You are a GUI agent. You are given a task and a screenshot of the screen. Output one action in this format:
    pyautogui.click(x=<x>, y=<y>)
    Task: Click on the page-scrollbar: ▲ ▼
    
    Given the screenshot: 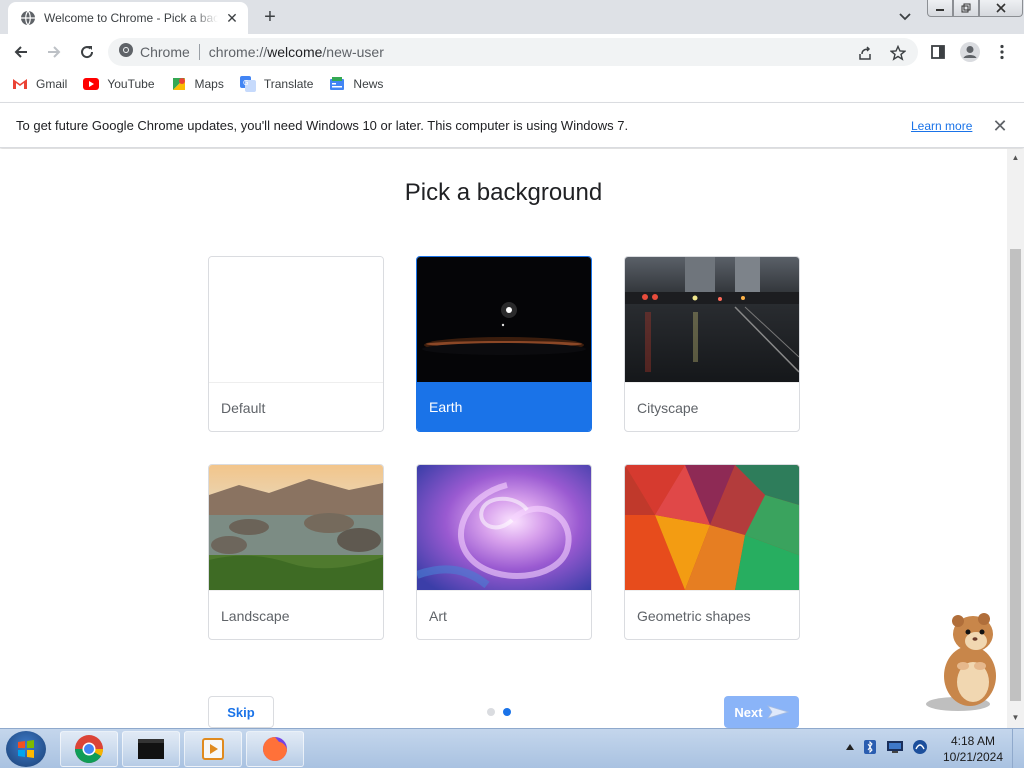 What is the action you would take?
    pyautogui.click(x=1015, y=438)
    